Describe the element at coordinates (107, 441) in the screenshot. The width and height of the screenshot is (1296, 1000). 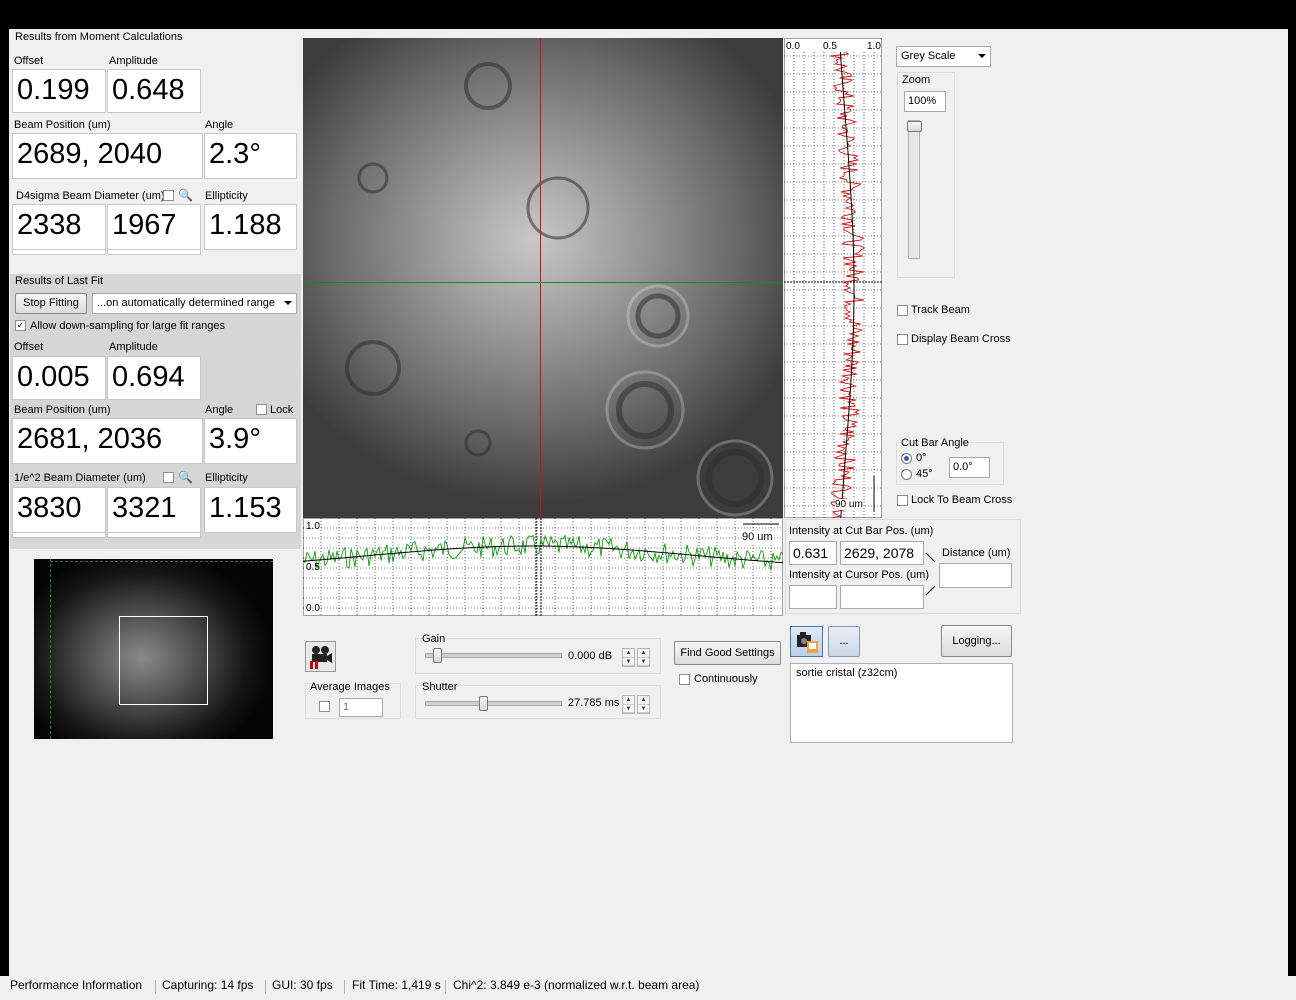
I see `fit-beam-position-value: 2681, 2036` at that location.